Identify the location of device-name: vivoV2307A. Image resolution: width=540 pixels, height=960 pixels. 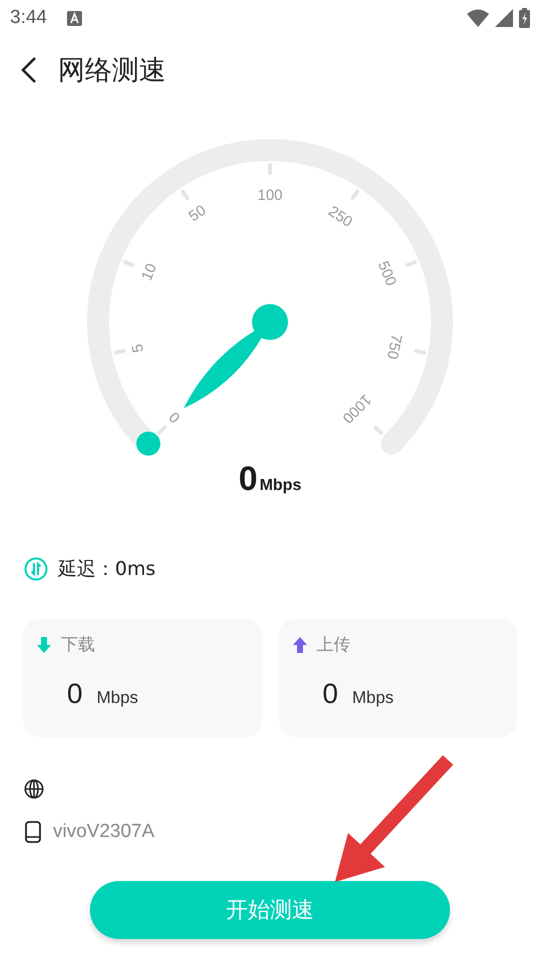
(103, 832).